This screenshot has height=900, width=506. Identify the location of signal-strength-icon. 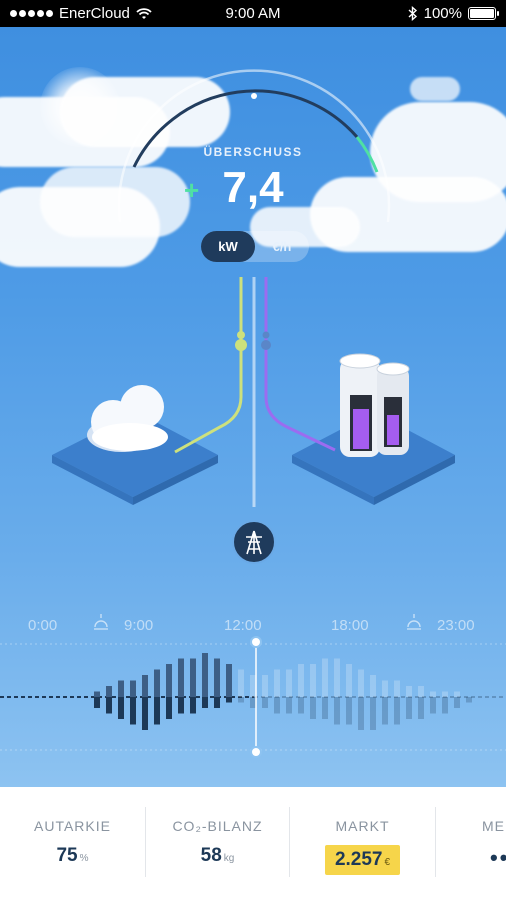
(31, 13).